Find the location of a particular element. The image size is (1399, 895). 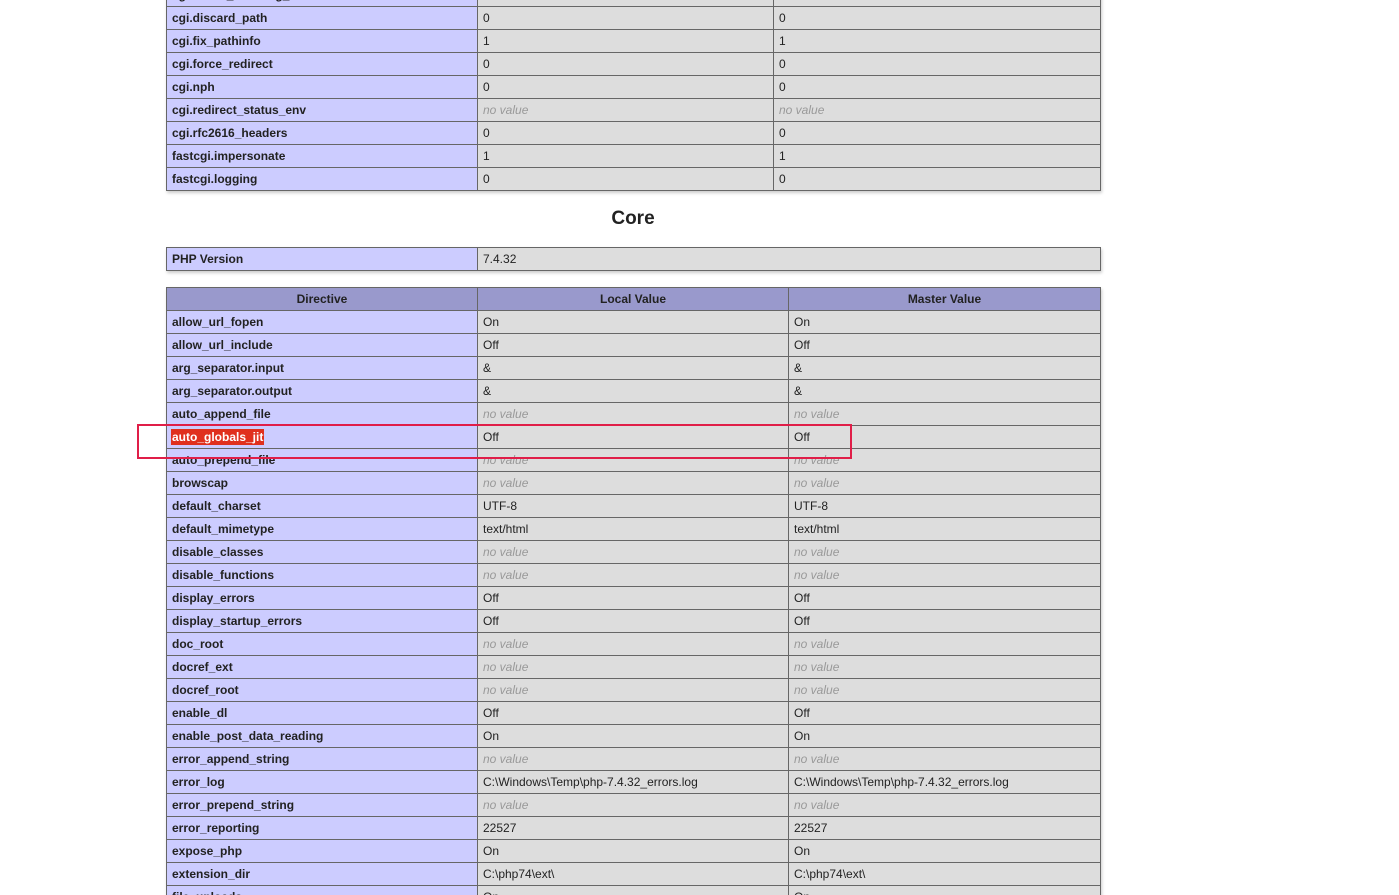

local-value: & is located at coordinates (633, 368).